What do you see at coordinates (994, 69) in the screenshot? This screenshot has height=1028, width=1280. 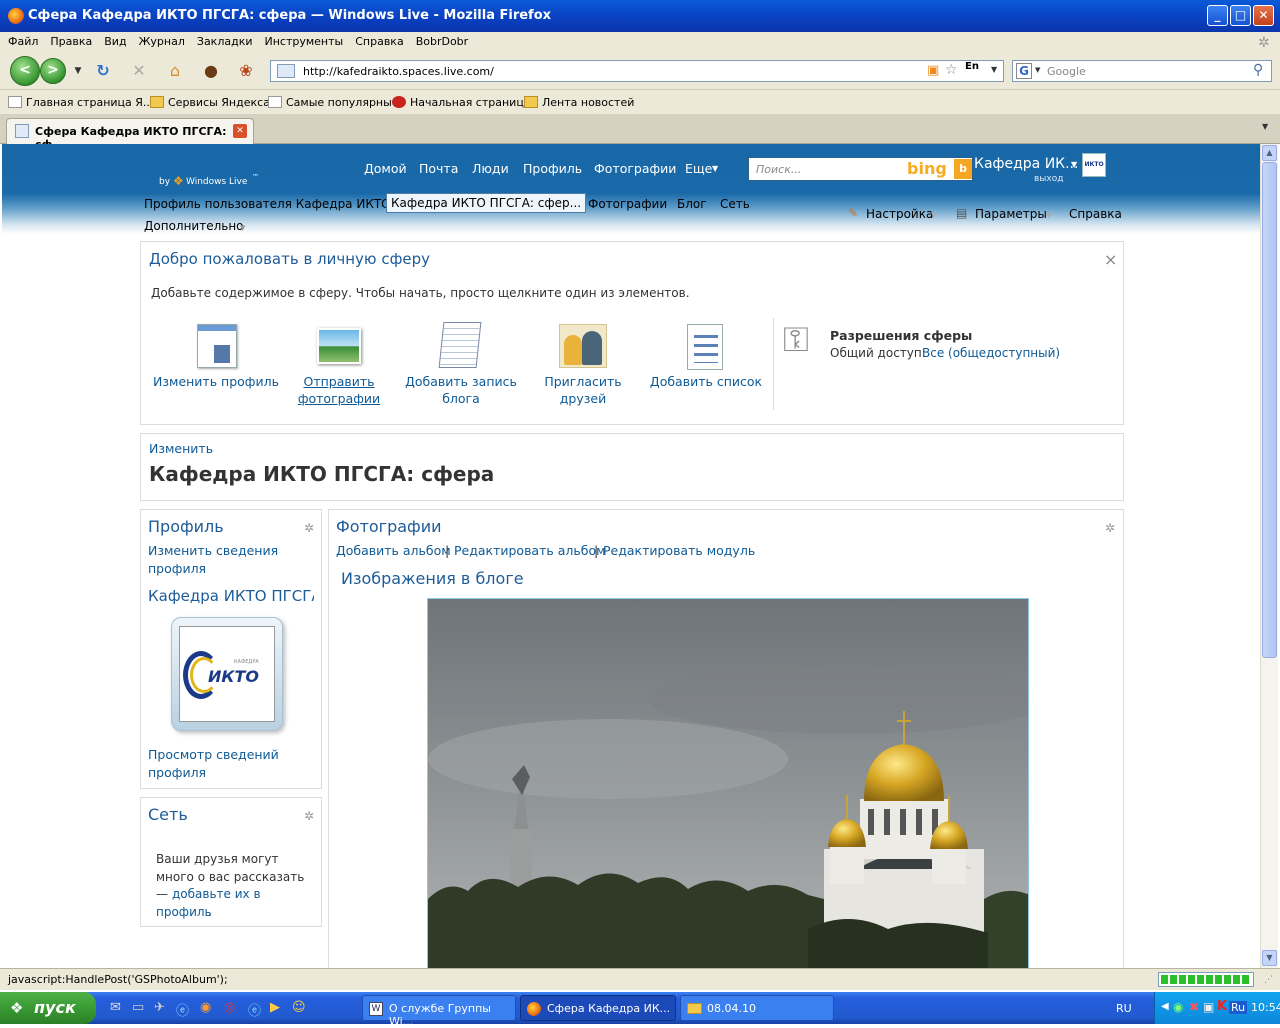 I see `url-dropdown-icon: ▼` at bounding box center [994, 69].